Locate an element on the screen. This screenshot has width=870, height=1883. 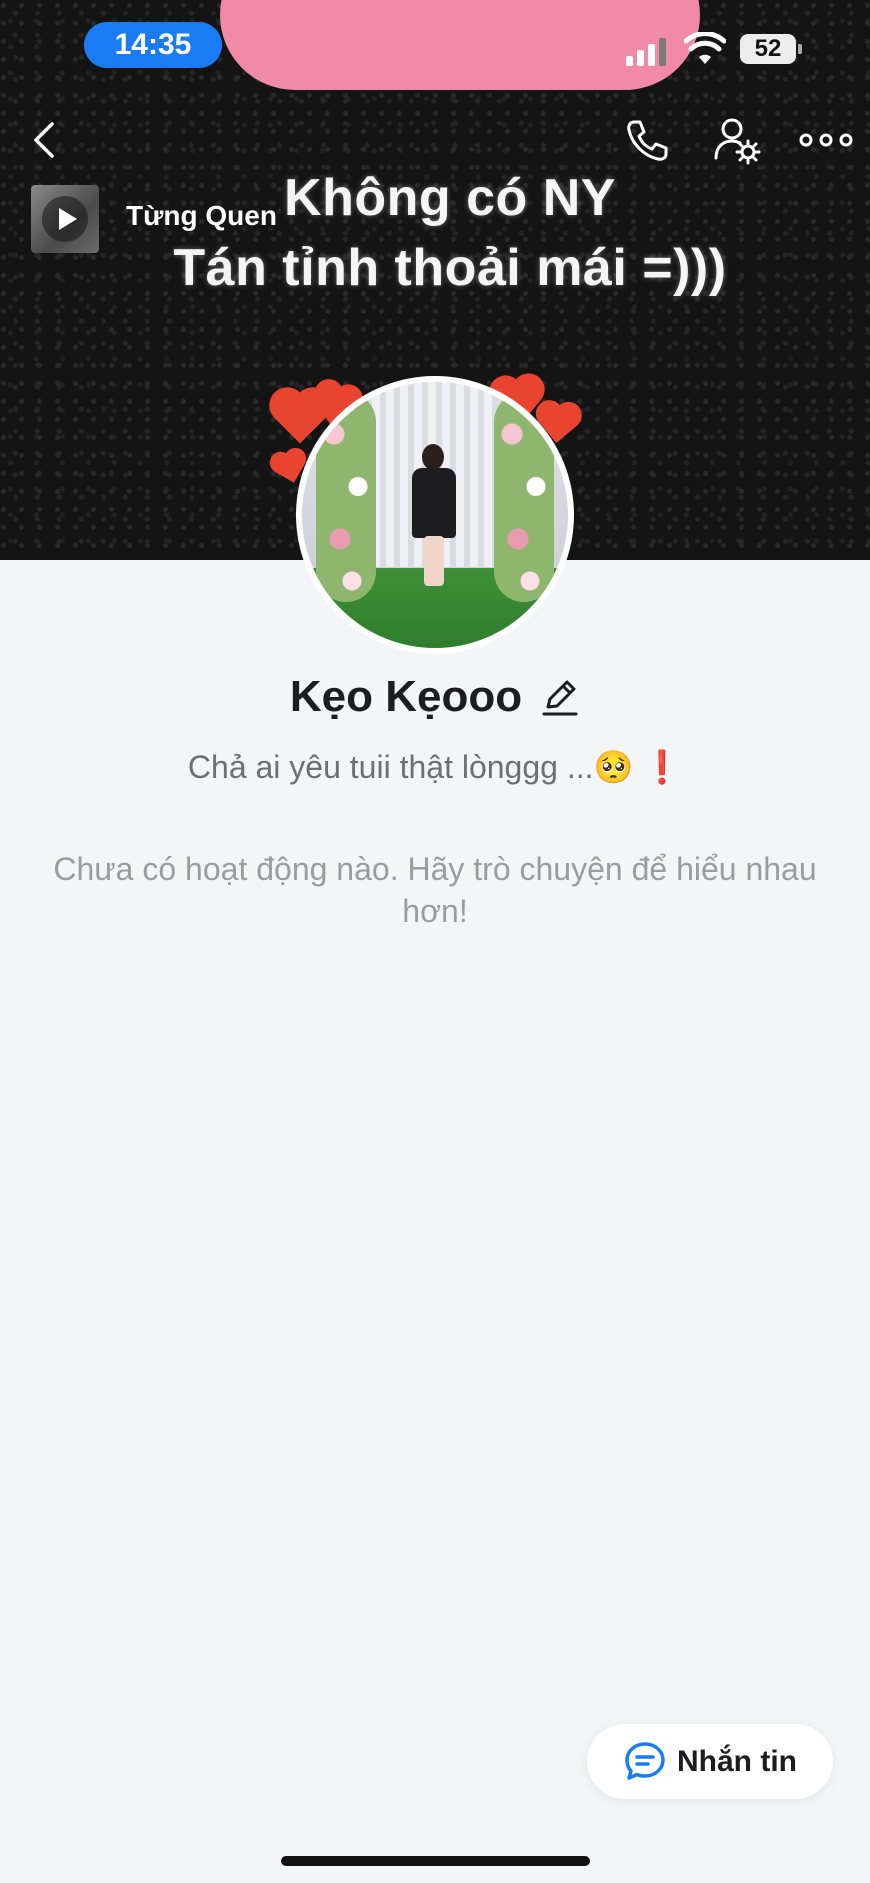
avatar-person-head is located at coordinates (433, 457).